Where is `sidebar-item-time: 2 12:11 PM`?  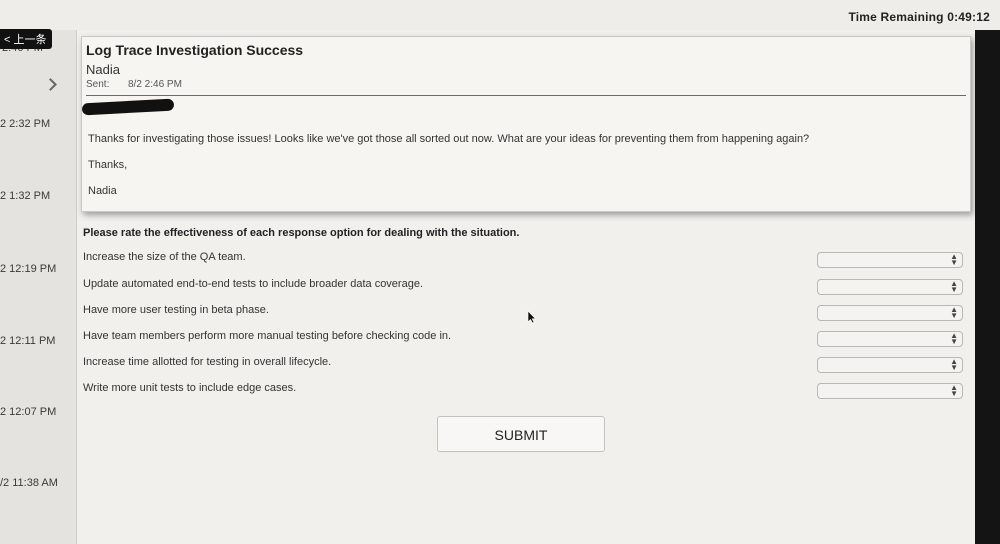 sidebar-item-time: 2 12:11 PM is located at coordinates (28, 341).